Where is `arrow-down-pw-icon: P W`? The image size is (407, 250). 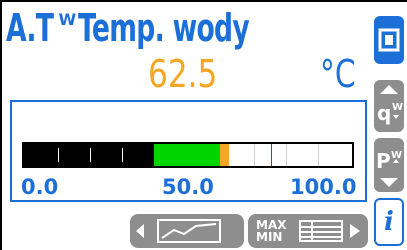 arrow-down-pw-icon: P W is located at coordinates (389, 168).